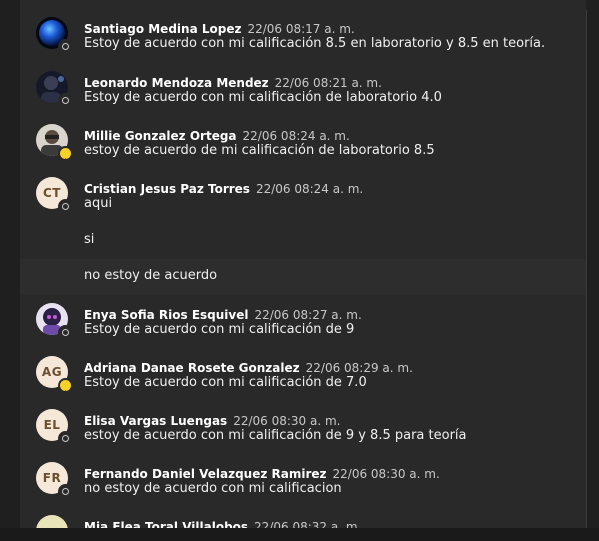 Image resolution: width=599 pixels, height=541 pixels. What do you see at coordinates (166, 315) in the screenshot?
I see `sender-name: Enya Sofia Rios Esquivel` at bounding box center [166, 315].